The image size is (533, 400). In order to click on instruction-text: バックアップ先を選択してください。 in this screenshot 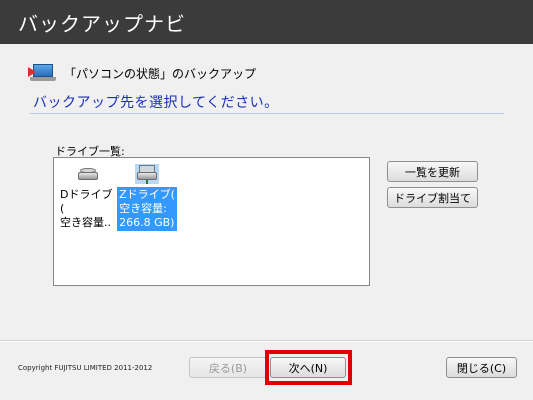, I will do `click(156, 103)`.